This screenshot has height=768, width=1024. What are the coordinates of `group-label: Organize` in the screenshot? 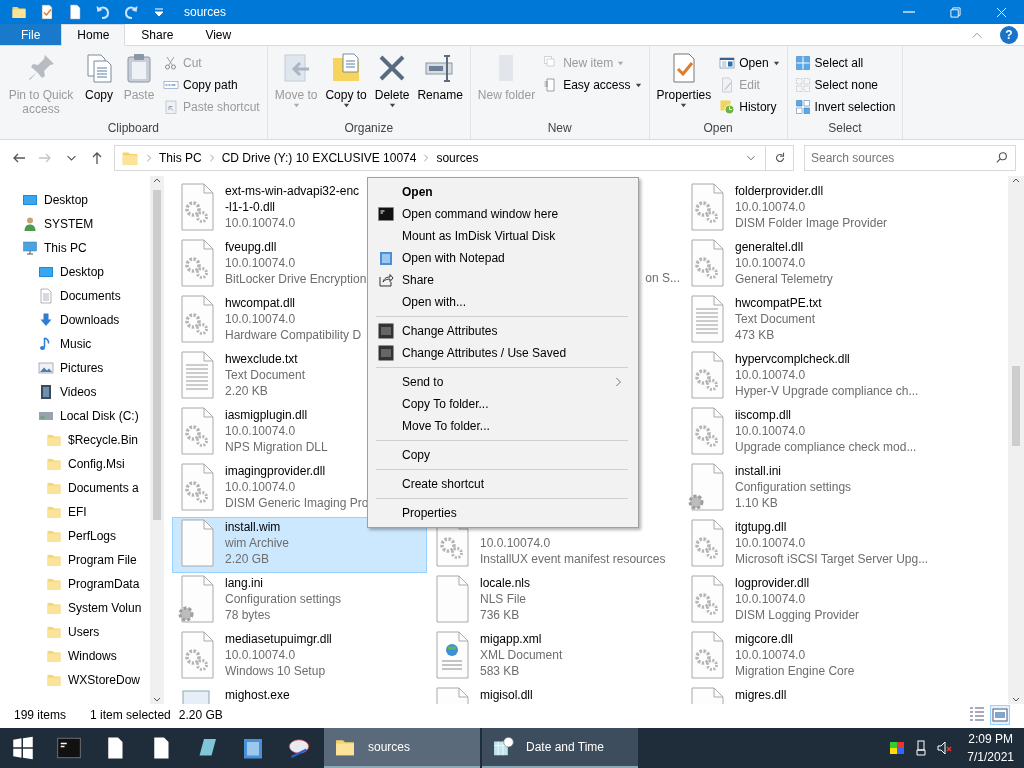 It's located at (369, 128).